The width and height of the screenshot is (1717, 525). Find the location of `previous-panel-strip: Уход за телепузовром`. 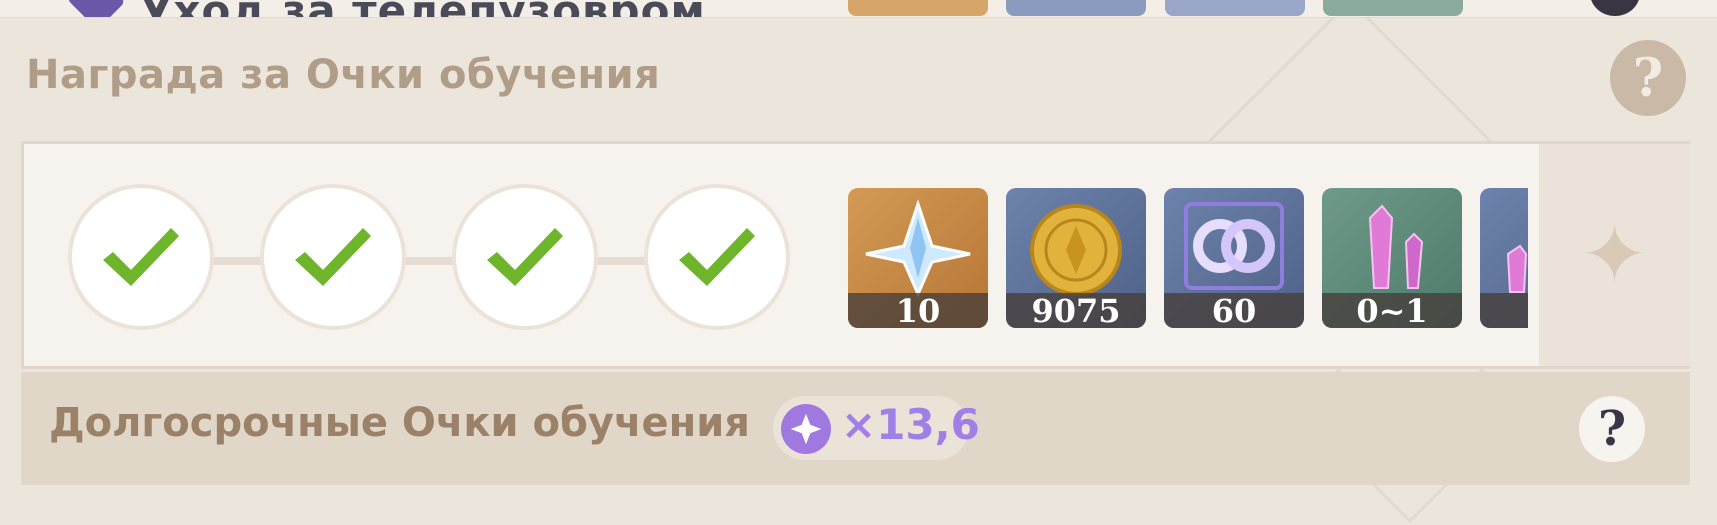

previous-panel-strip: Уход за телепузовром is located at coordinates (858, 9).